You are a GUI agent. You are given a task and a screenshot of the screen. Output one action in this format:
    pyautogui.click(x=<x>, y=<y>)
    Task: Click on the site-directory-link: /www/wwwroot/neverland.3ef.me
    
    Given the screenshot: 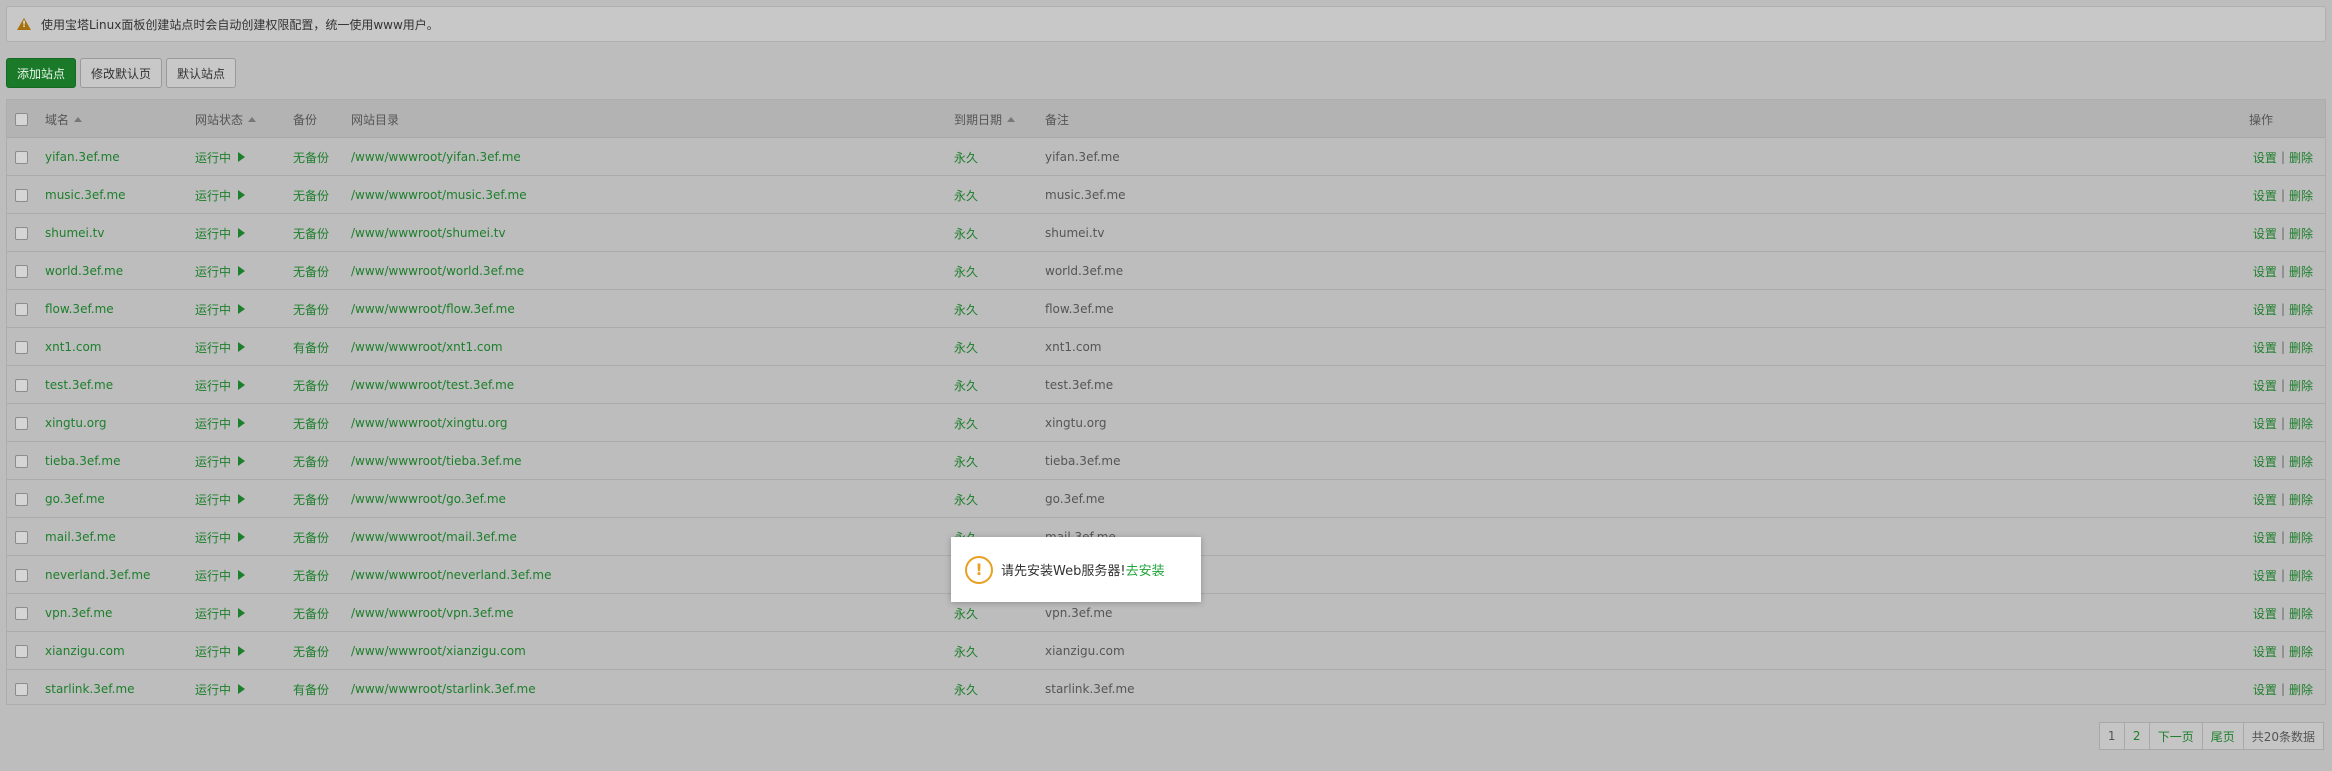 What is the action you would take?
    pyautogui.click(x=451, y=575)
    